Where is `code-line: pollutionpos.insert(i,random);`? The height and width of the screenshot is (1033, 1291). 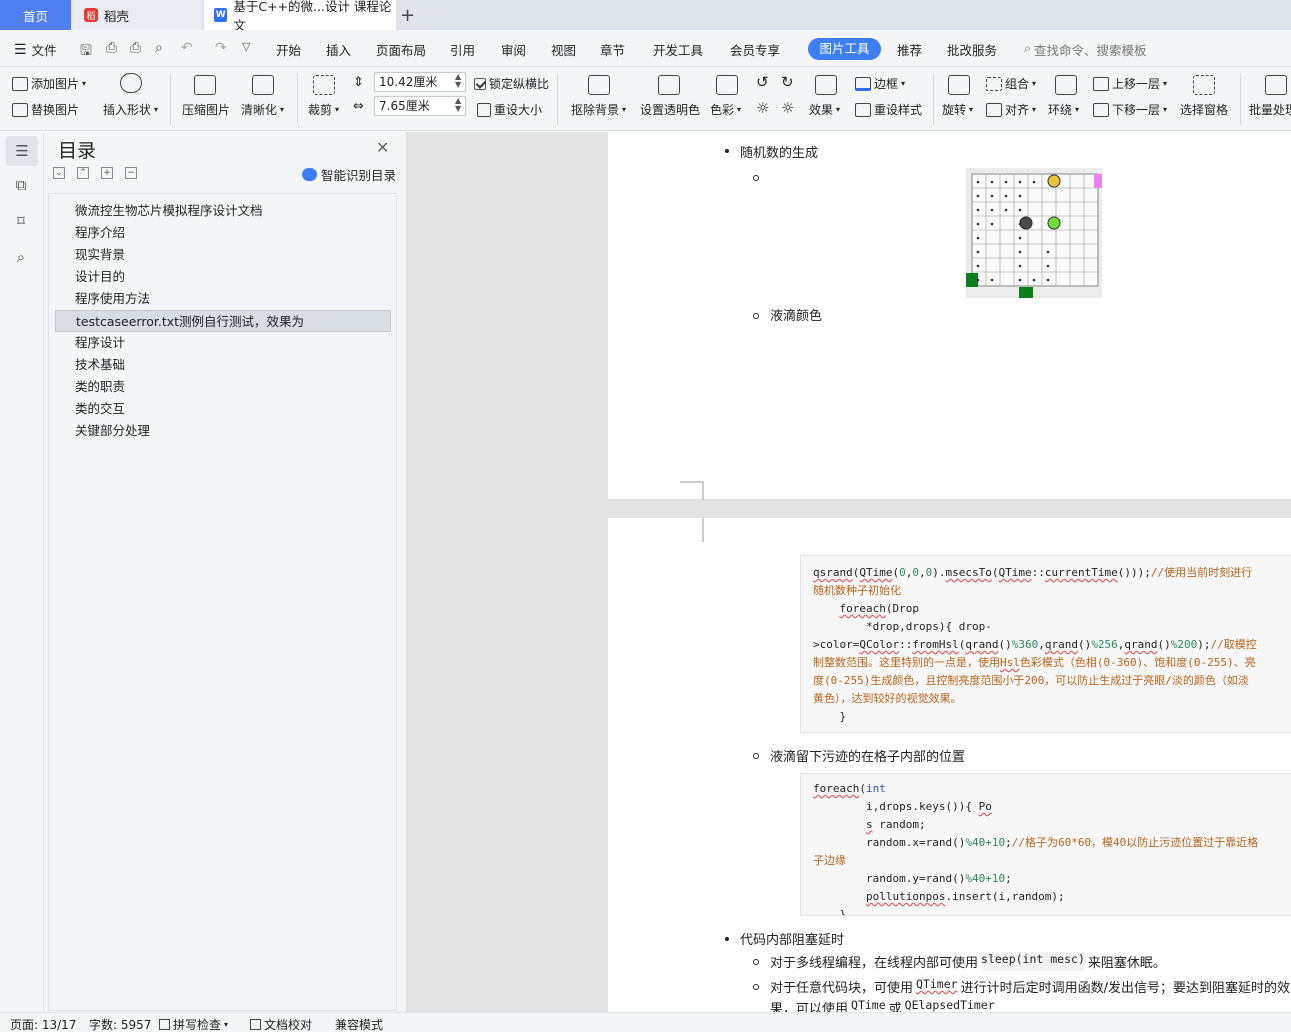 code-line: pollutionpos.insert(i,random); is located at coordinates (939, 897).